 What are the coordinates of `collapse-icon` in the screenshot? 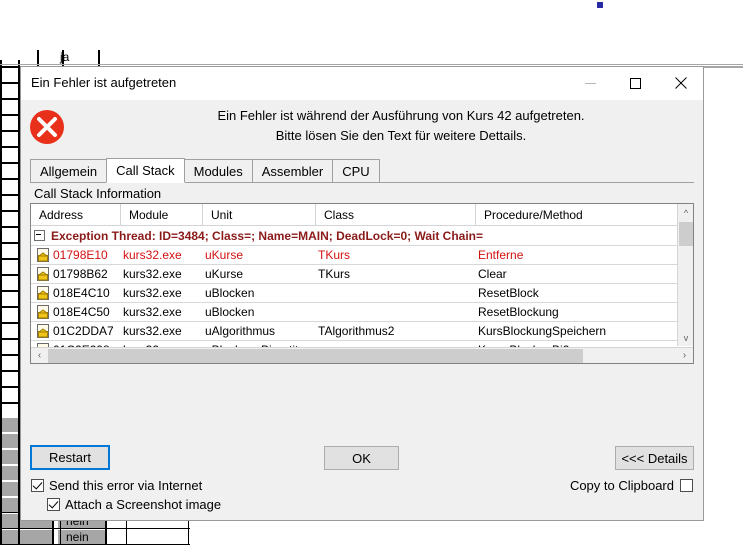 It's located at (39, 235).